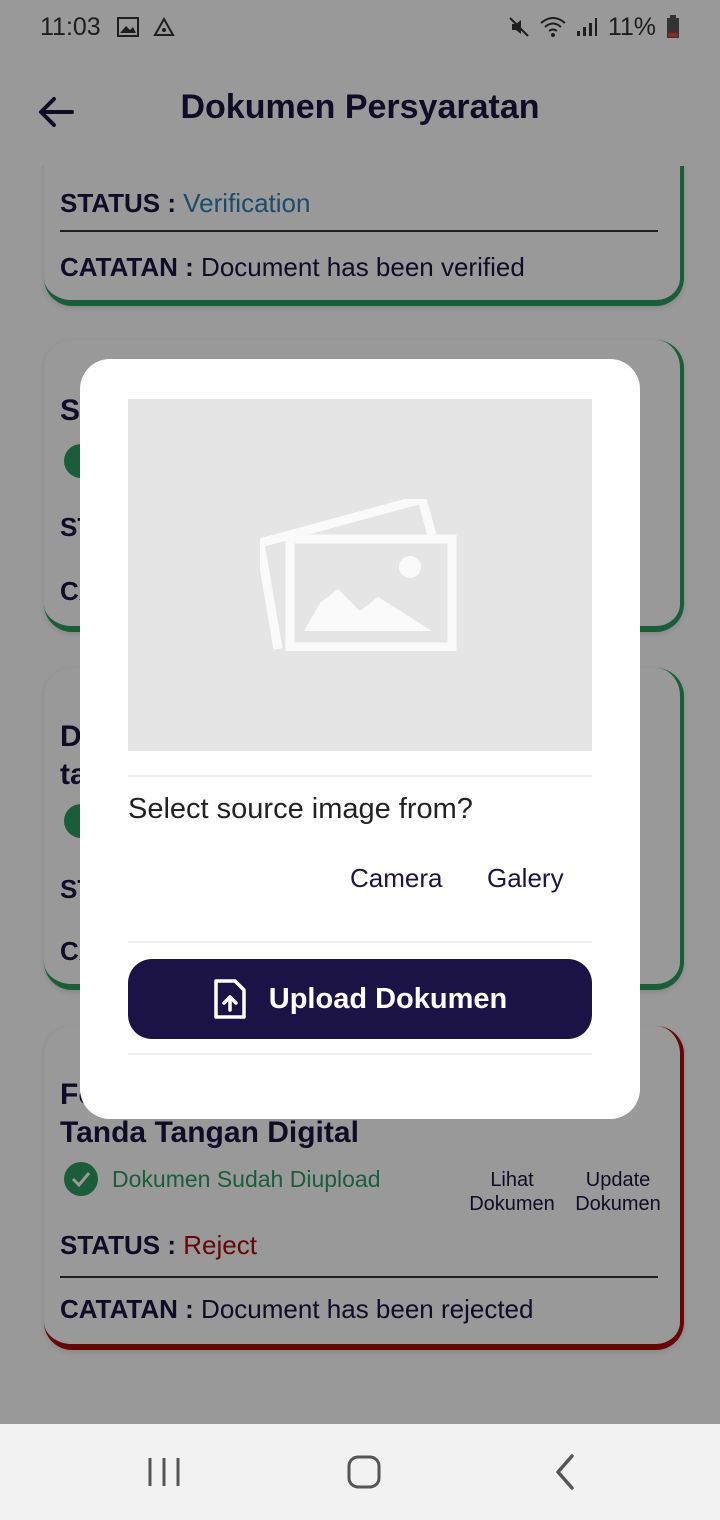  I want to click on image-placeholder-icon, so click(358, 575).